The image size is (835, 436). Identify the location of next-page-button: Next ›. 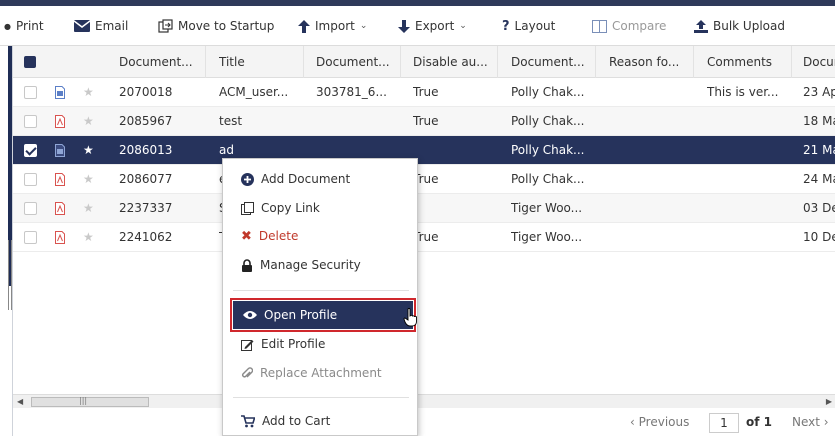
(810, 422).